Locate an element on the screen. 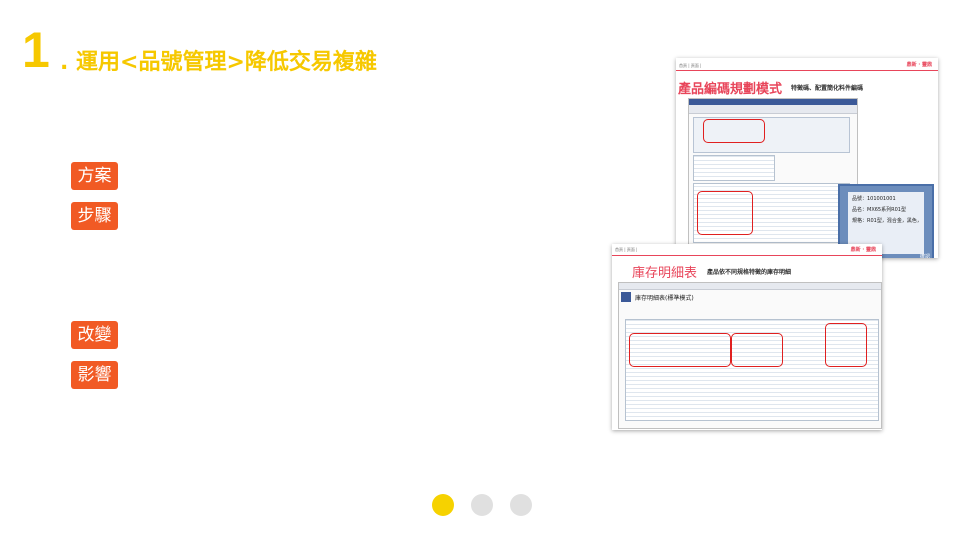 This screenshot has width=961, height=540. tag-impact: 影響 is located at coordinates (94, 375).